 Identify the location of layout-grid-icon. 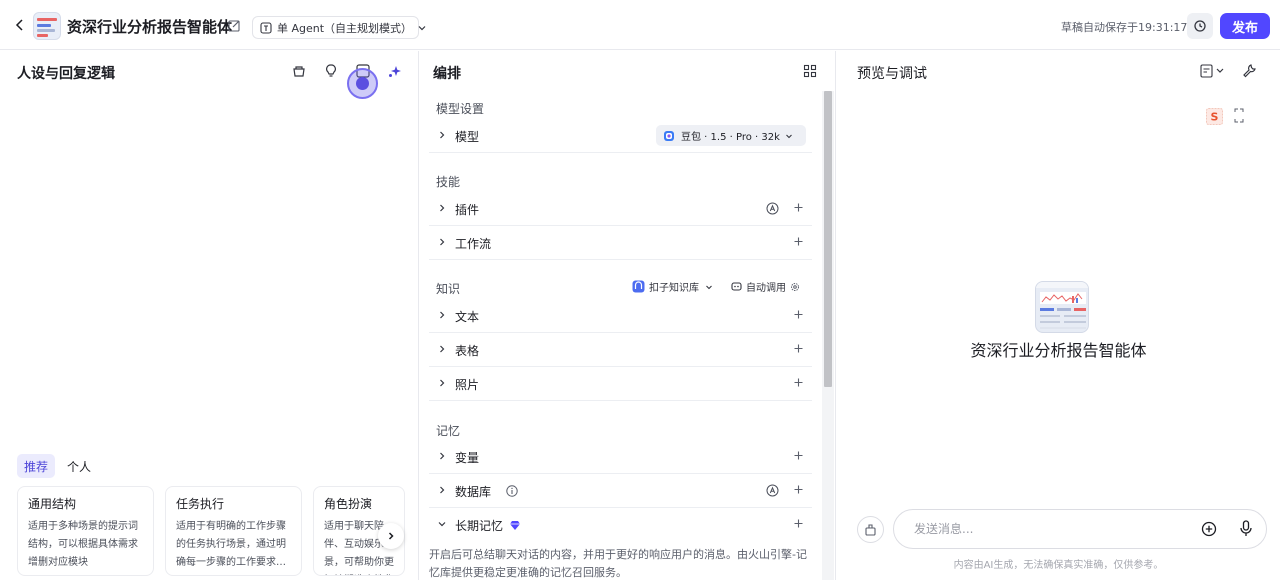
(811, 72).